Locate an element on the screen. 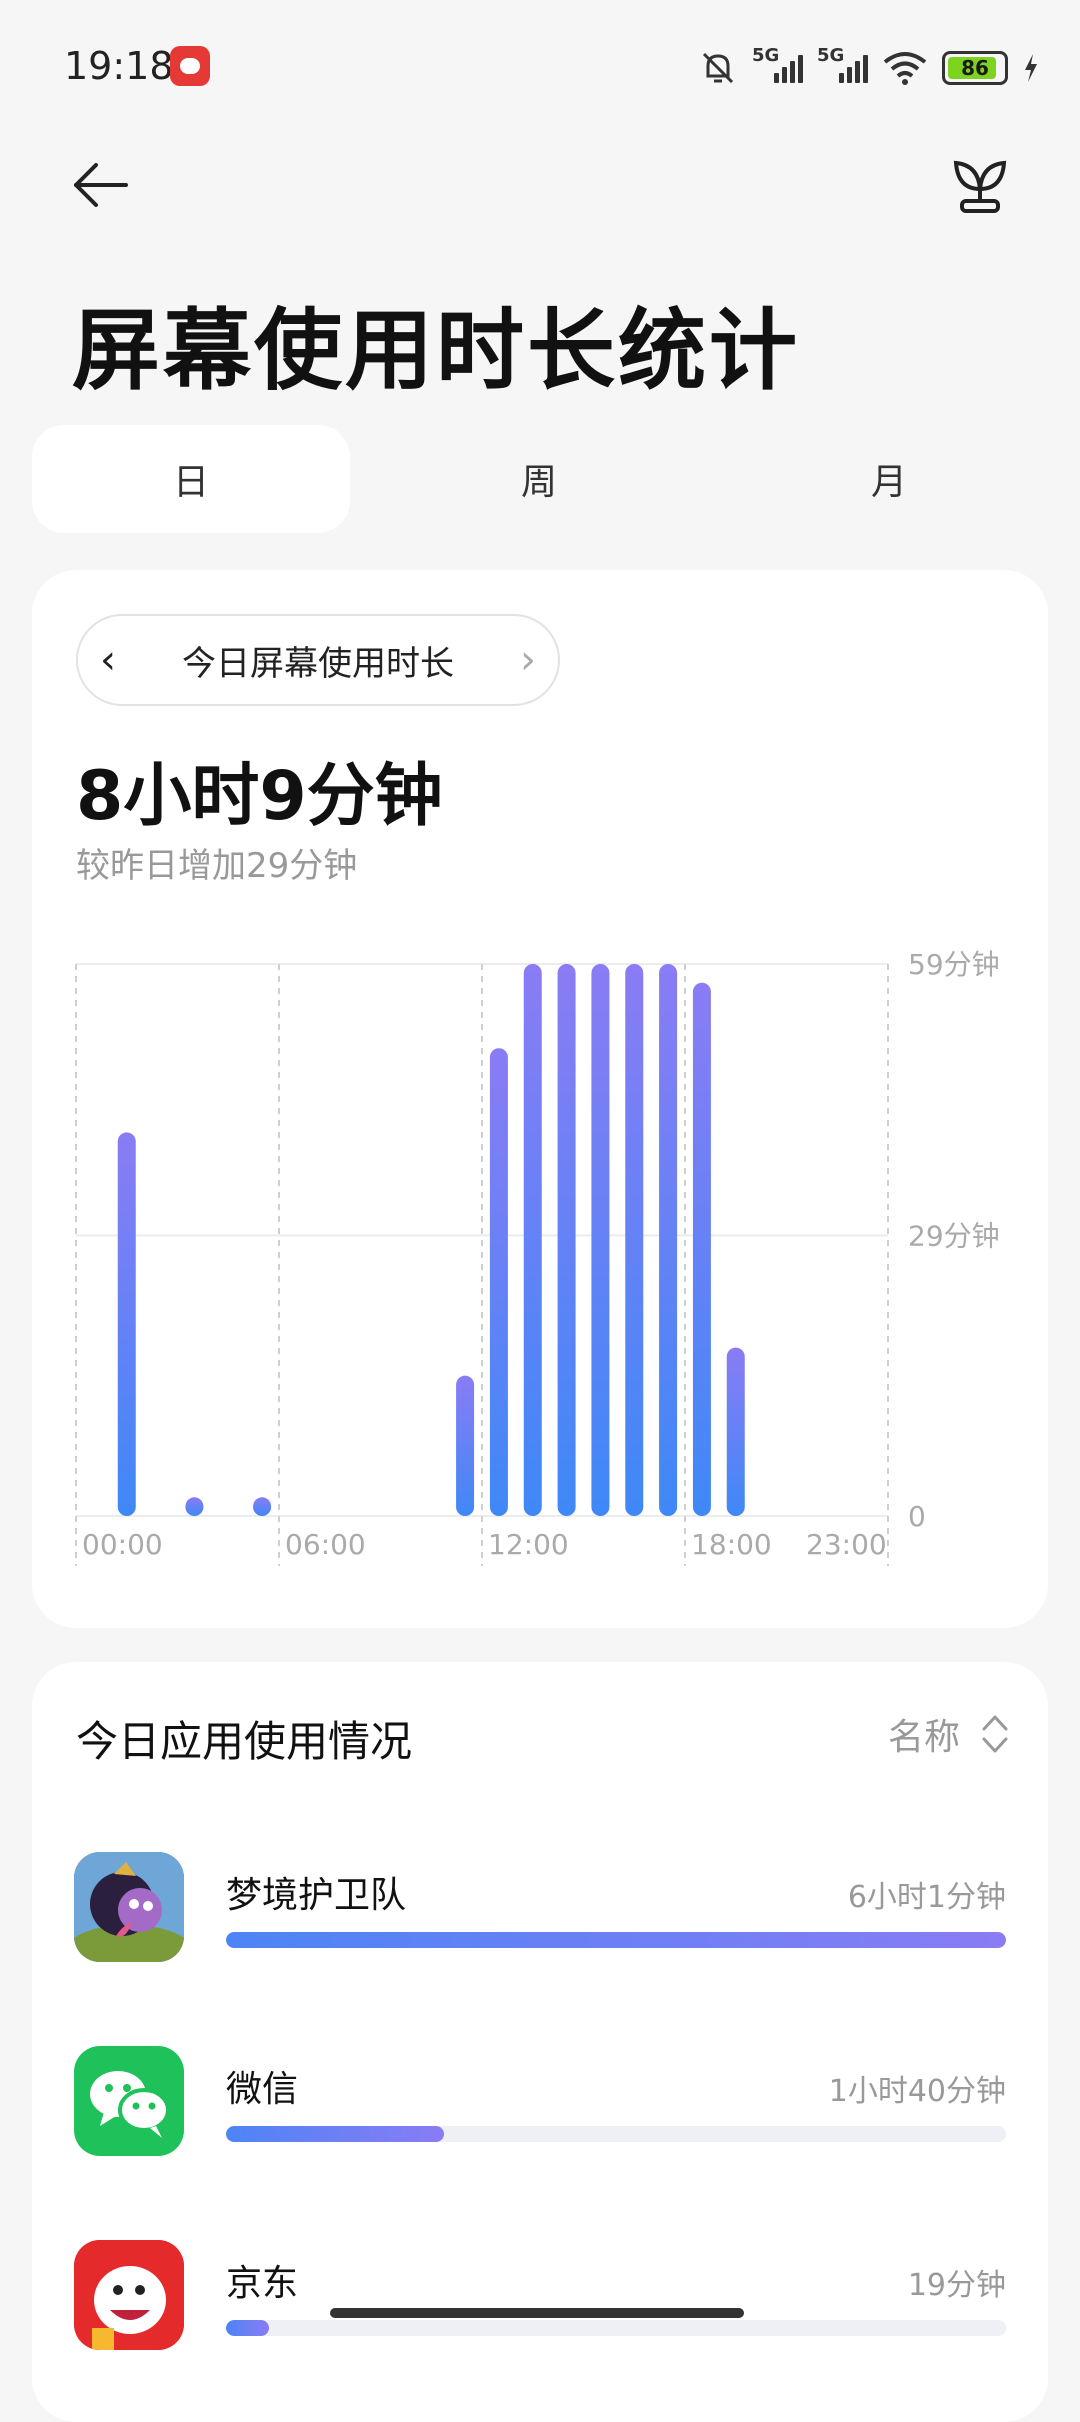  app-usage-time: 1小时40分钟 is located at coordinates (917, 2091).